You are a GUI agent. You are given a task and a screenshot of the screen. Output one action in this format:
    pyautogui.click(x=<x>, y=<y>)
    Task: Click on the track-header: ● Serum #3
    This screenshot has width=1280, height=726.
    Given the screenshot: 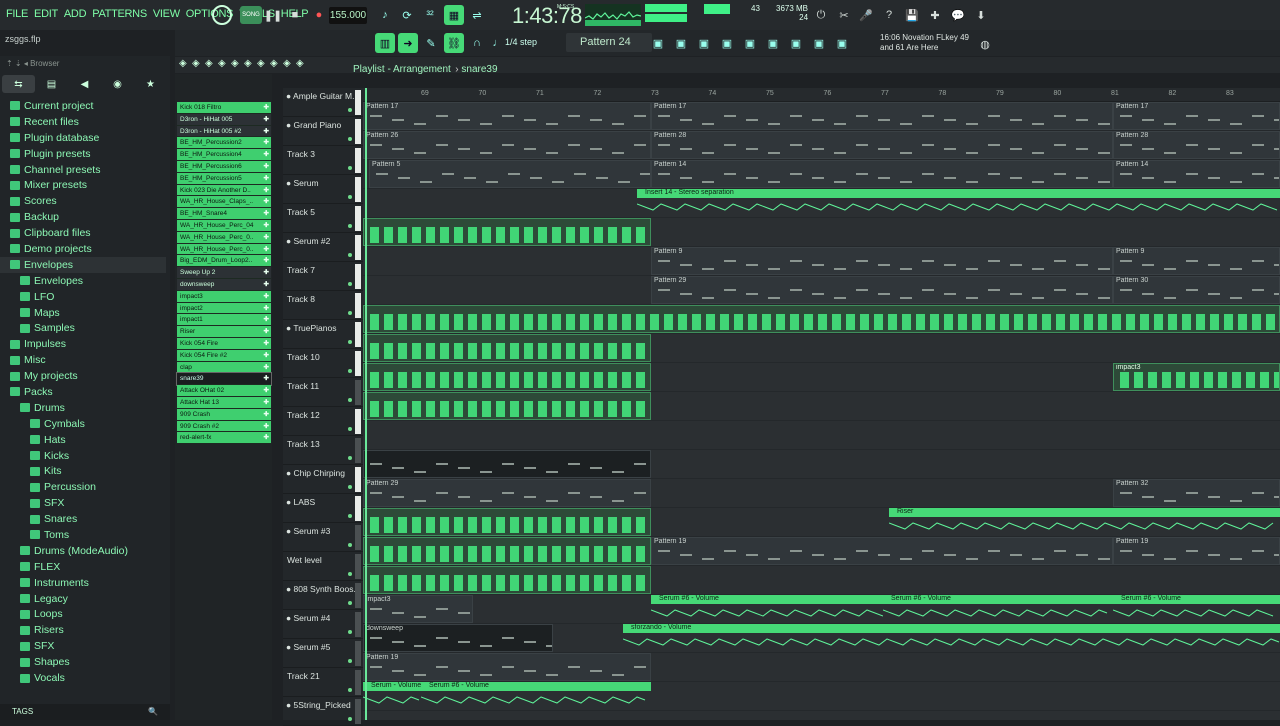 What is the action you would take?
    pyautogui.click(x=323, y=537)
    